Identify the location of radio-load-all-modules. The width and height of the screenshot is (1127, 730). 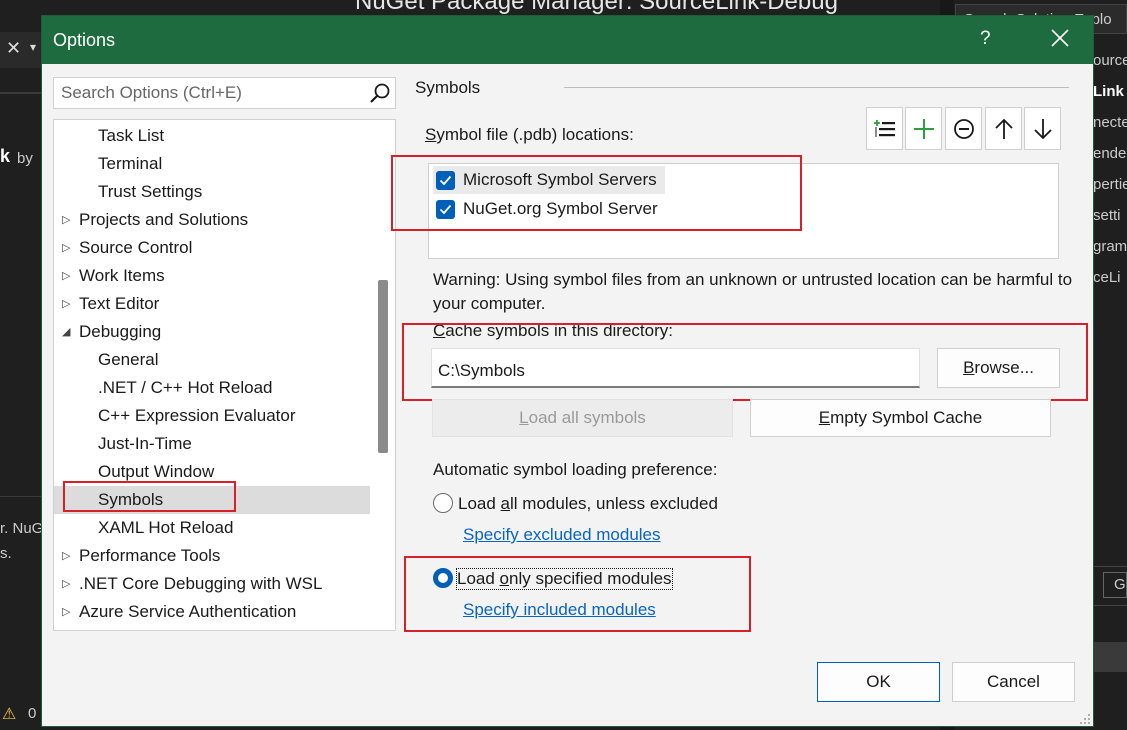
(443, 503).